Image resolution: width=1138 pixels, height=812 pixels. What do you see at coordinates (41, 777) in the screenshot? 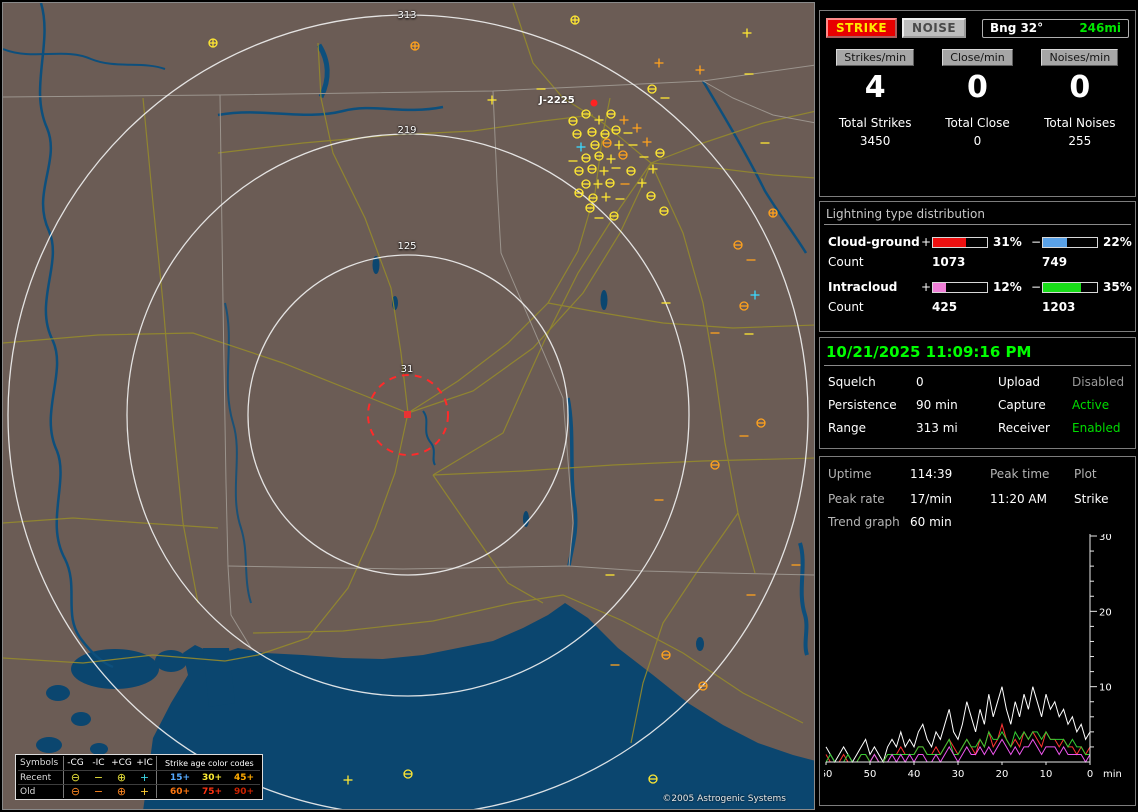
I see `legend-recent-label: Recent` at bounding box center [41, 777].